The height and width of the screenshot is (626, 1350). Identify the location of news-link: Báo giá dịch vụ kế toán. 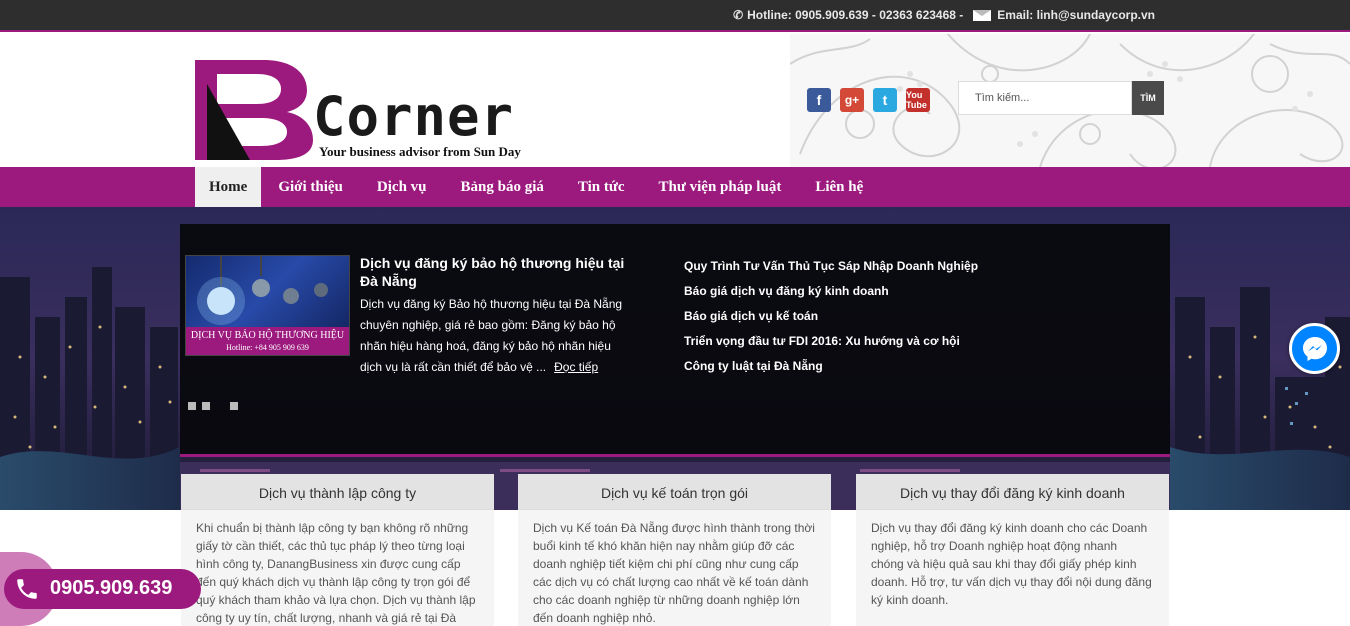
(831, 316).